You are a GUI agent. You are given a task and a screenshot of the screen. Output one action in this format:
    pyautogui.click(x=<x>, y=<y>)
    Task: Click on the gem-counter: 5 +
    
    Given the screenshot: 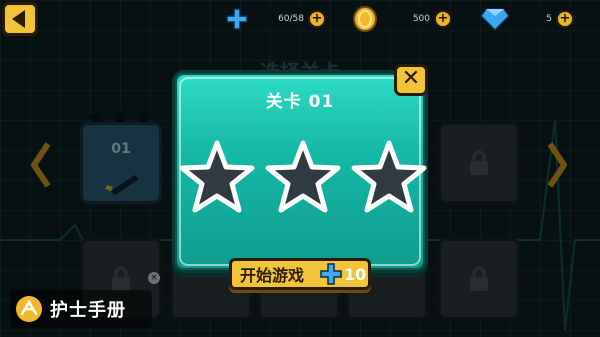 What is the action you would take?
    pyautogui.click(x=528, y=20)
    